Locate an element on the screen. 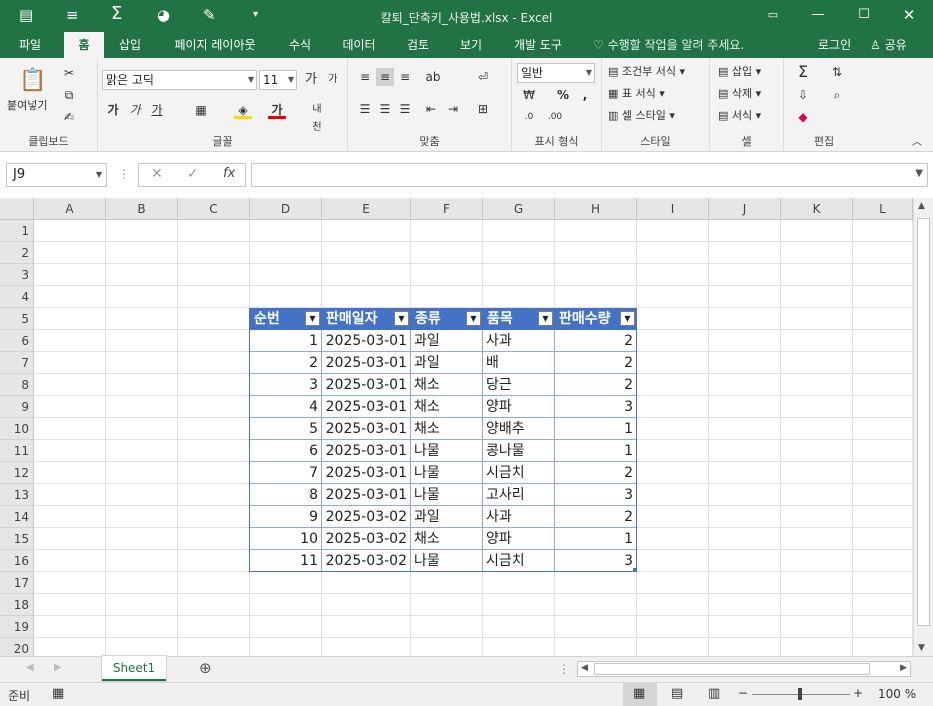 The height and width of the screenshot is (706, 933). scroll-up-icon: ▲ is located at coordinates (921, 206).